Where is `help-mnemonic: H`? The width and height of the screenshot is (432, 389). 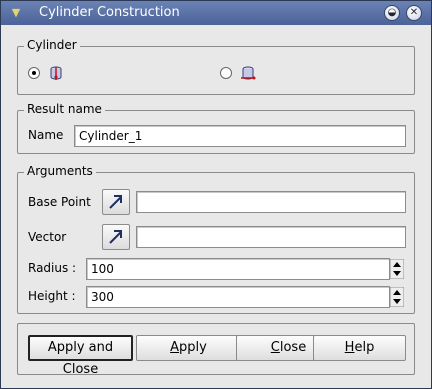
help-mnemonic: H is located at coordinates (349, 347).